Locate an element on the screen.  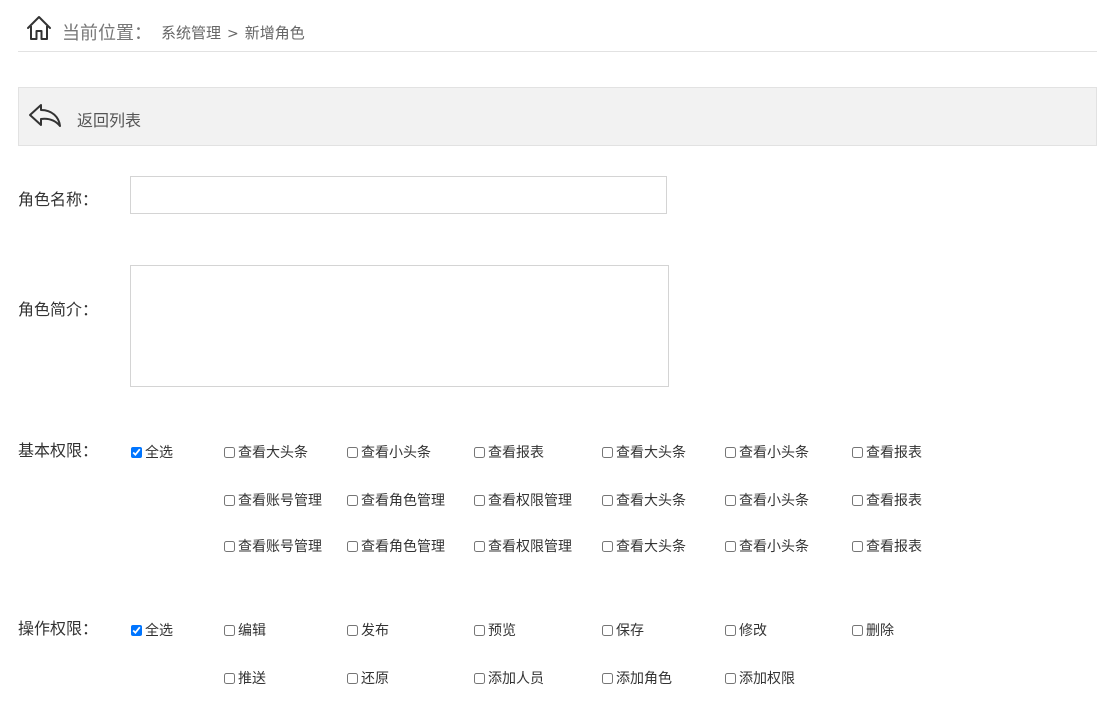
op-perm-checkbox: 还原 is located at coordinates (368, 678).